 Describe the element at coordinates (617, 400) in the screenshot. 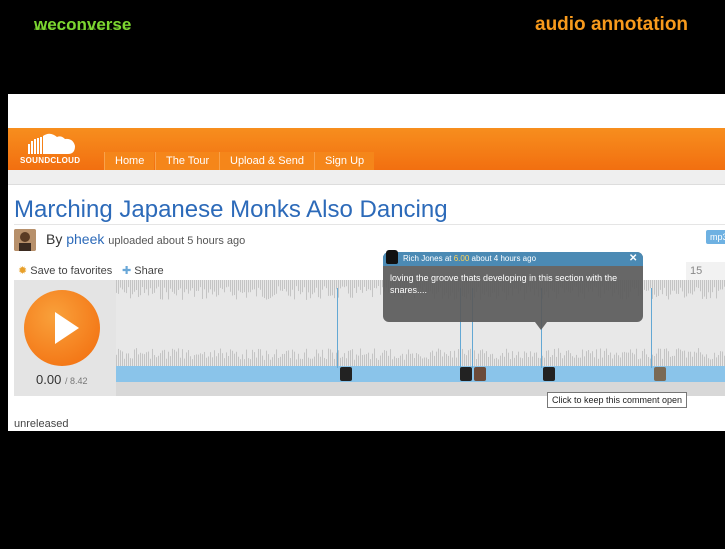

I see `keep-open-tooltip: Click to keep this comment open` at that location.